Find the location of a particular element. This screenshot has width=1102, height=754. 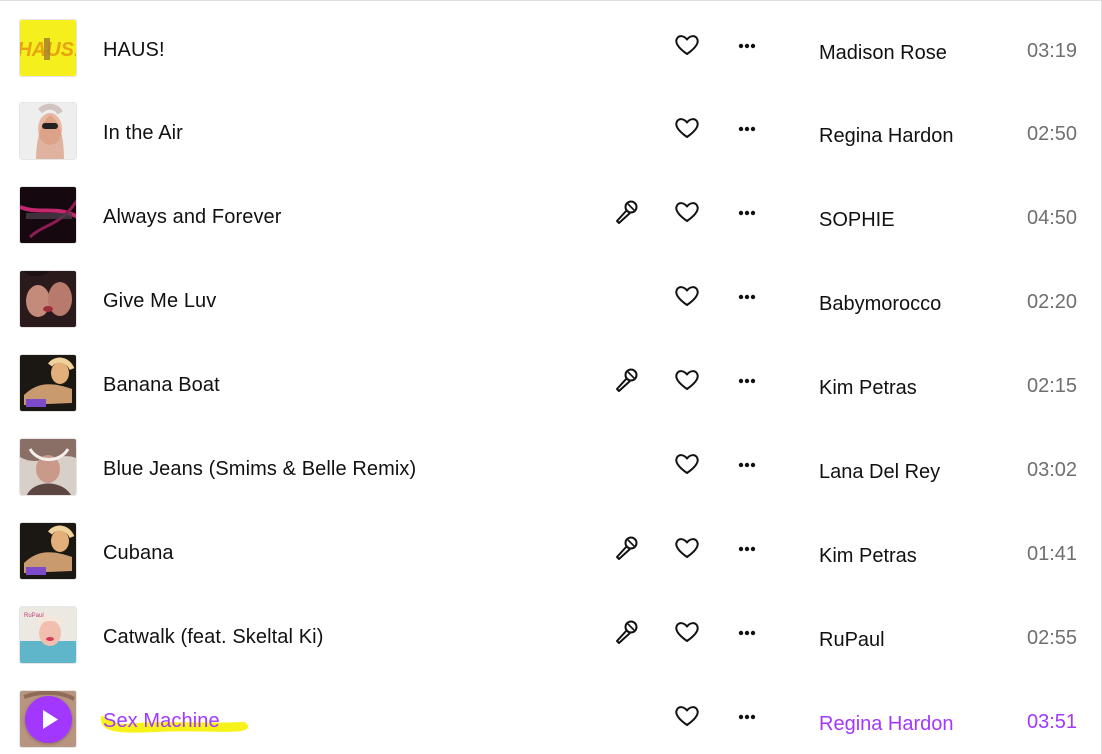

track-duration: 02:55 is located at coordinates (1052, 638).